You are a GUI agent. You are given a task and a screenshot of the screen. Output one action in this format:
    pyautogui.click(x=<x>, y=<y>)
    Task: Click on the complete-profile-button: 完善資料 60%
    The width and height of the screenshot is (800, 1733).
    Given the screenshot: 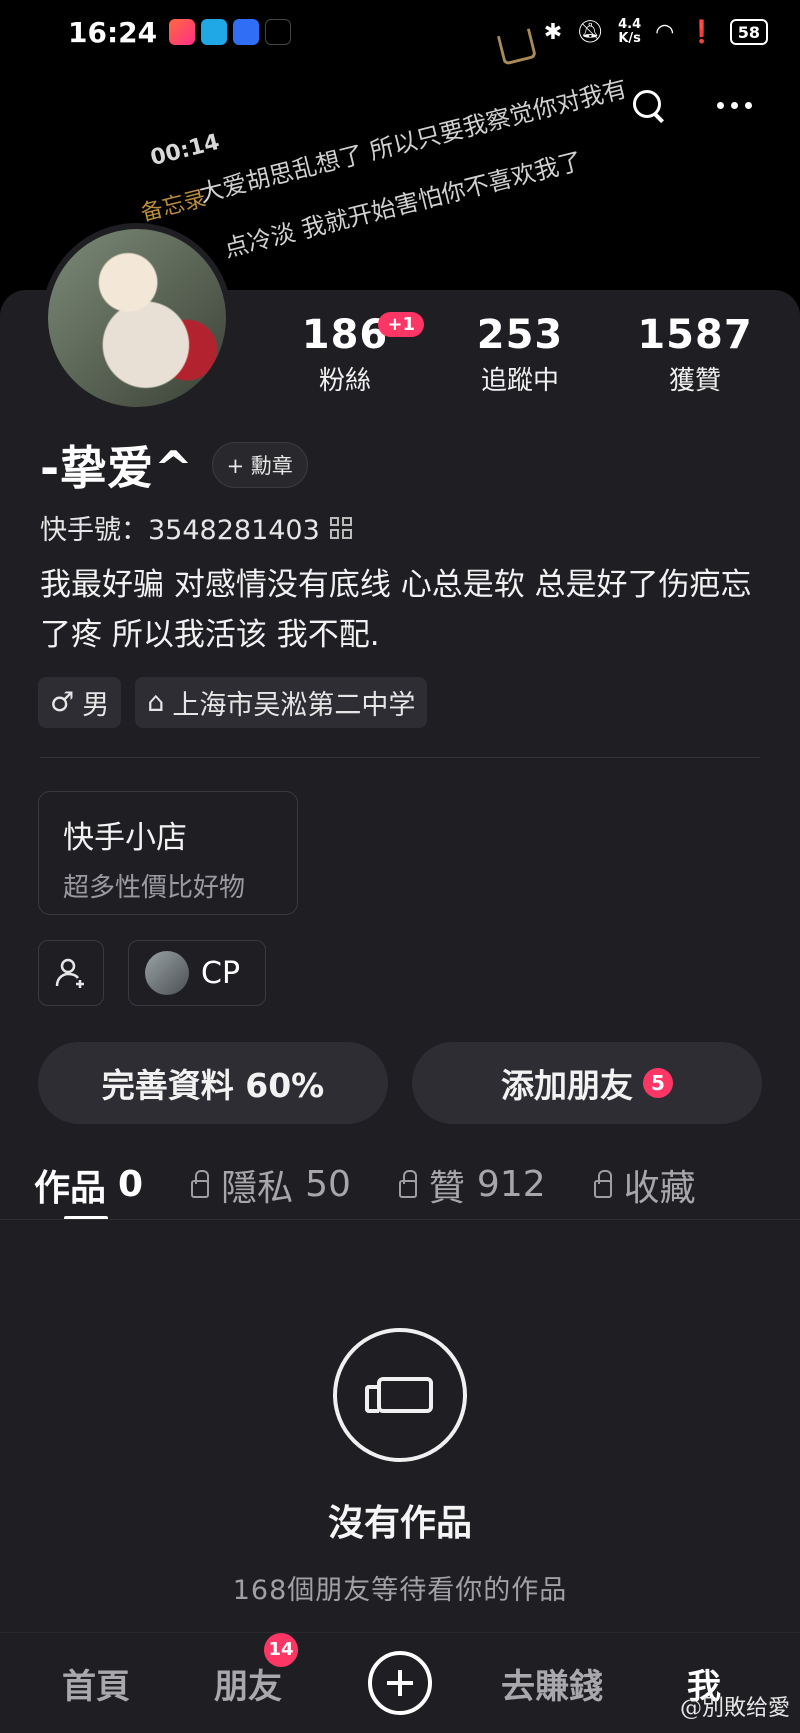 What is the action you would take?
    pyautogui.click(x=213, y=1083)
    